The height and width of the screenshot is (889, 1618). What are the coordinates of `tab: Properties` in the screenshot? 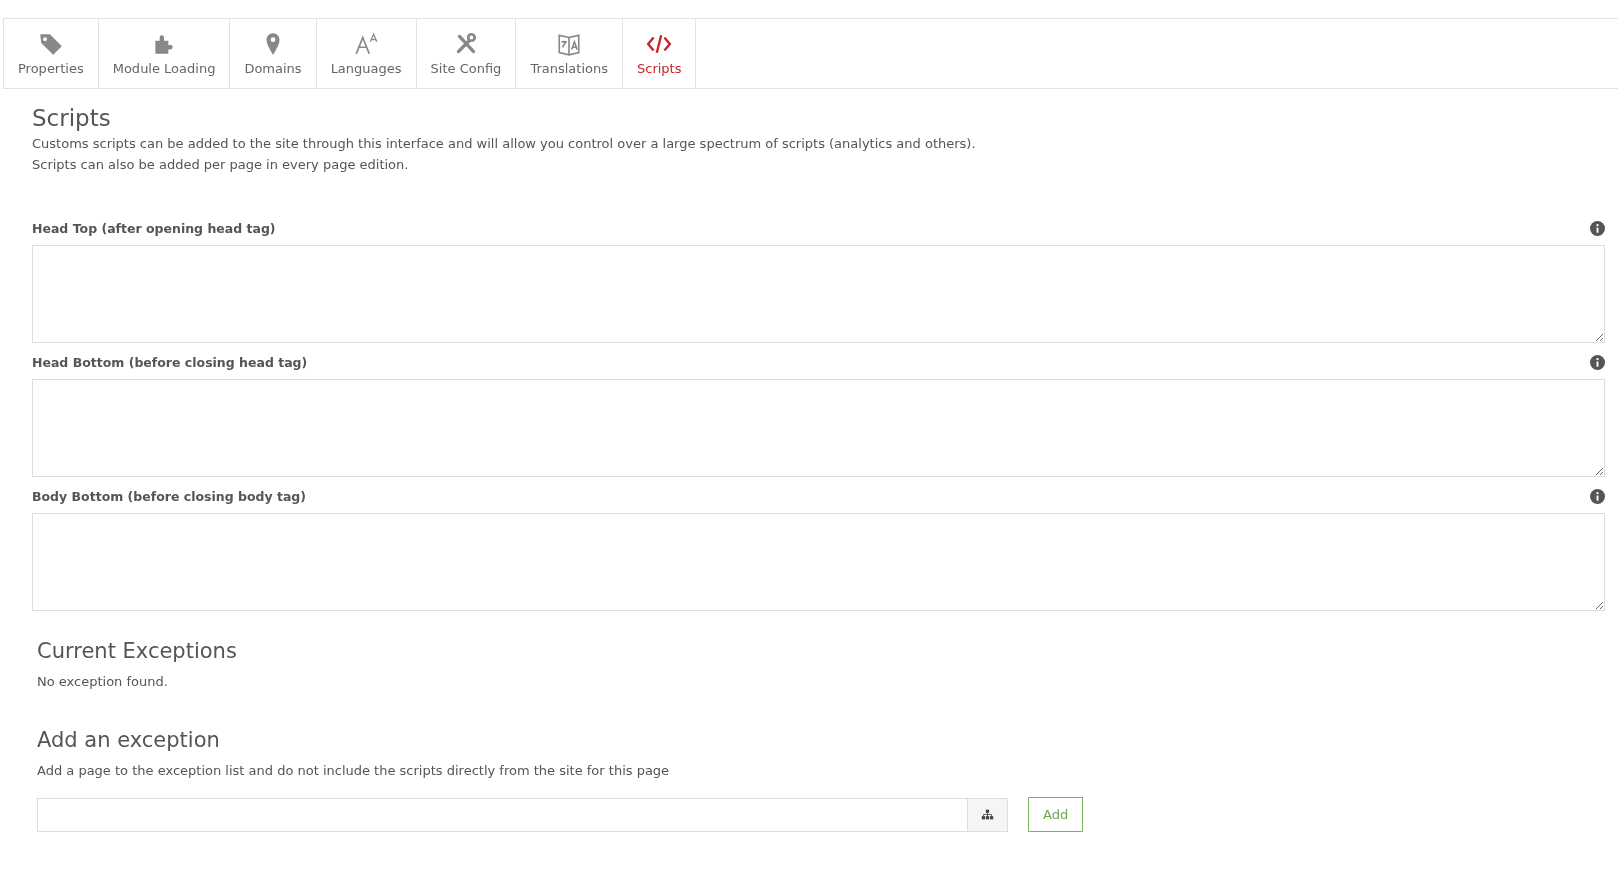 It's located at (51, 53).